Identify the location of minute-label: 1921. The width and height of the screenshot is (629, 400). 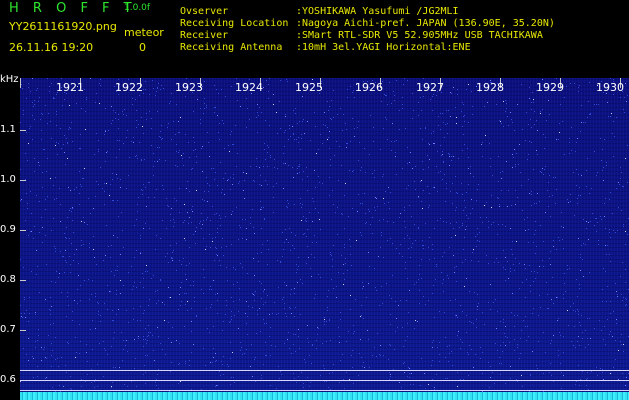
(70, 87).